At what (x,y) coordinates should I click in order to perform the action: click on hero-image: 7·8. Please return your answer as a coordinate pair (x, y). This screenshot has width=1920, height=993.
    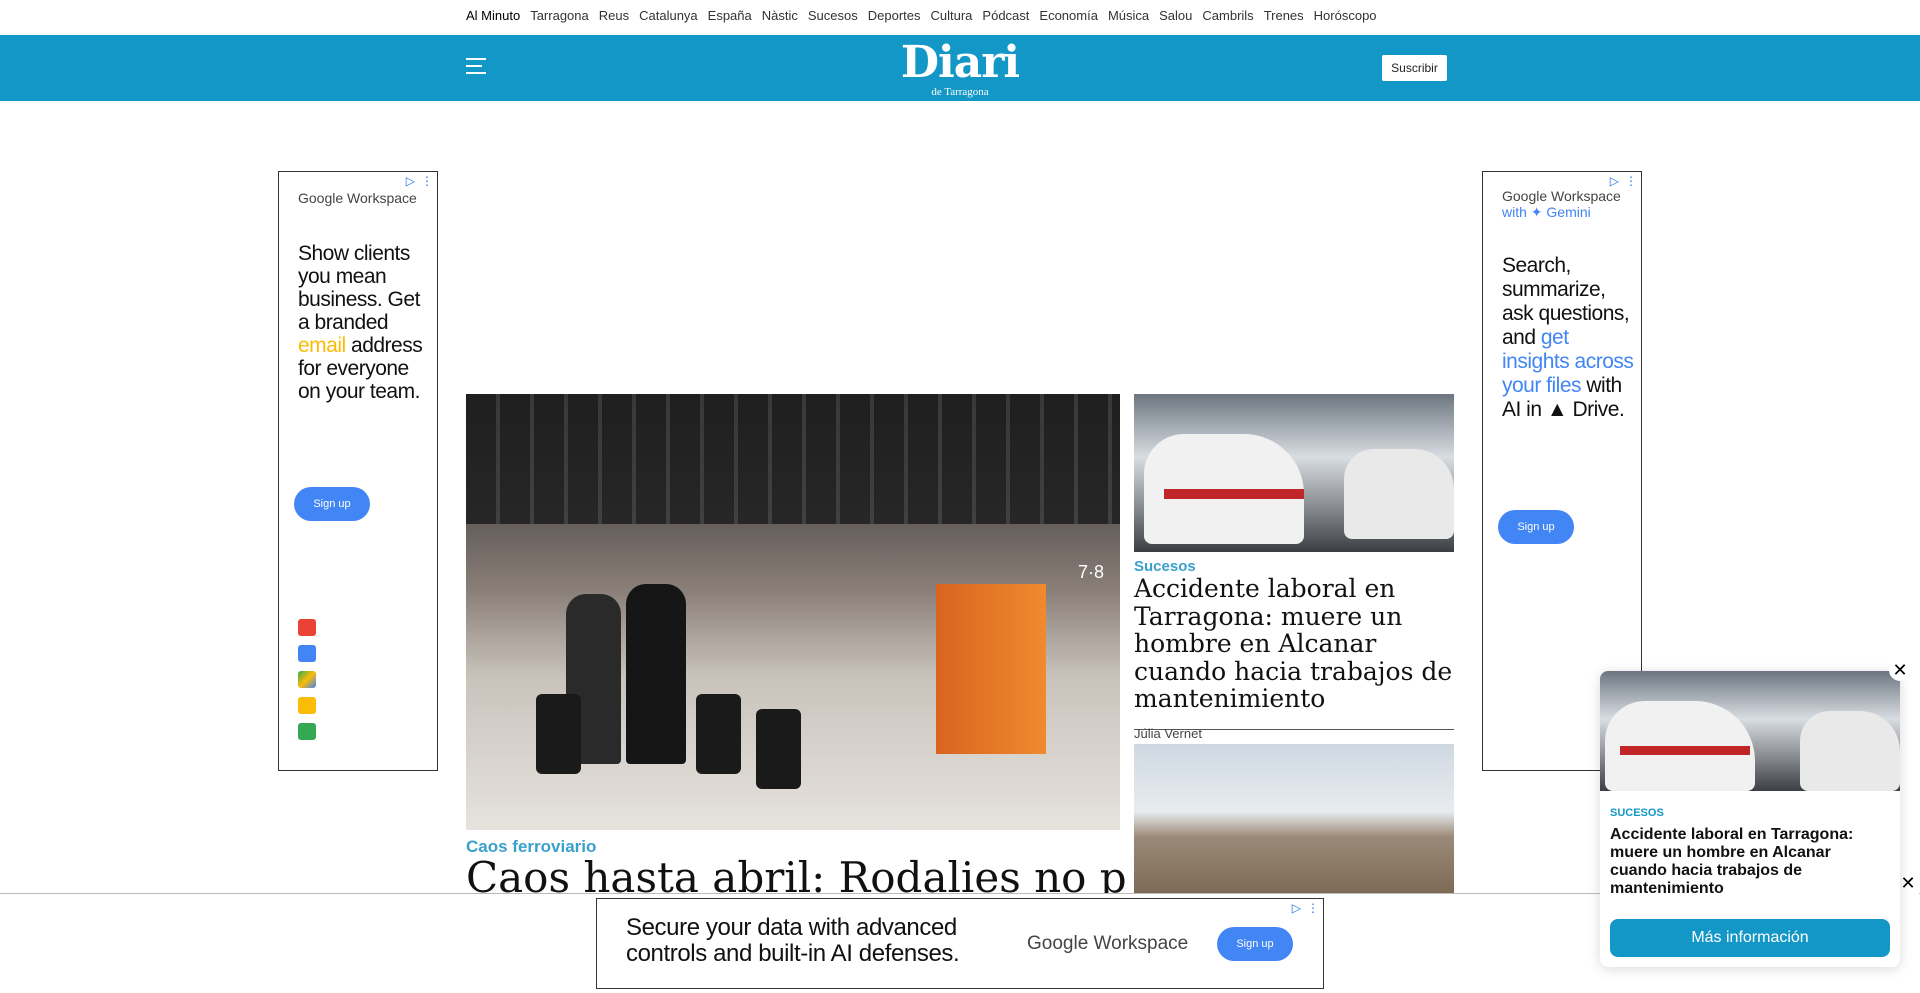
    Looking at the image, I should click on (793, 612).